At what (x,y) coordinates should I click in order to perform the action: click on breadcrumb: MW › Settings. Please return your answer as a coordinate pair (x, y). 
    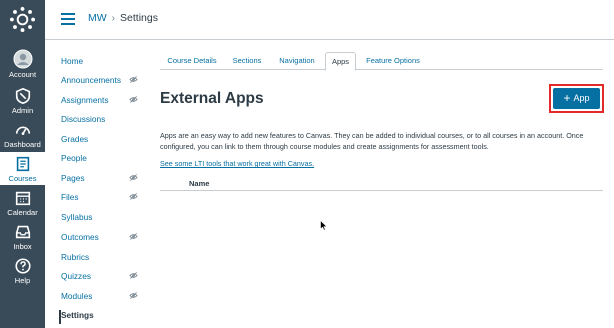
    Looking at the image, I should click on (123, 18).